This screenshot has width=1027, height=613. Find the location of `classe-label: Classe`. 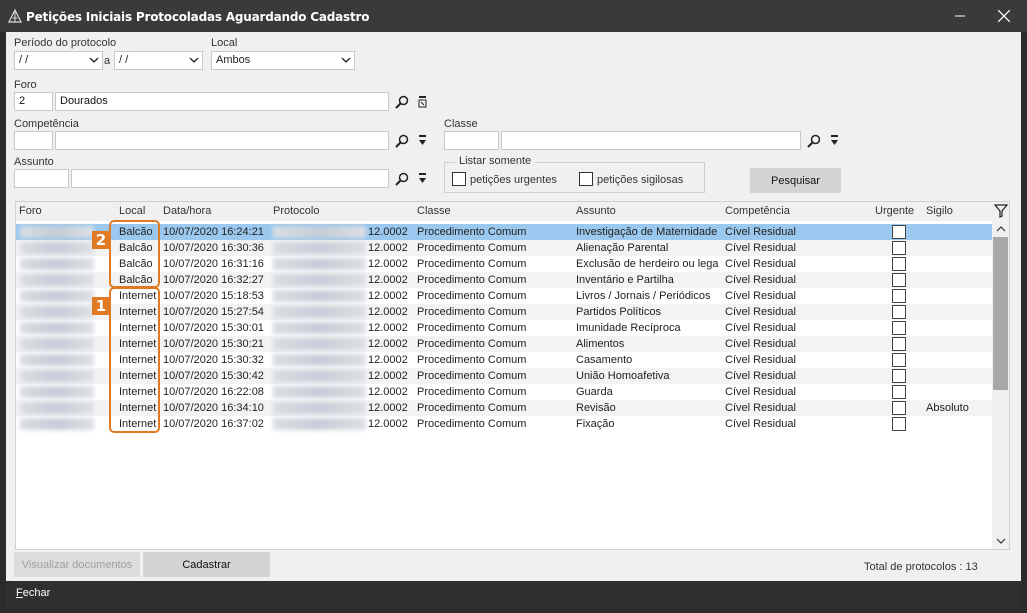

classe-label: Classe is located at coordinates (461, 124).